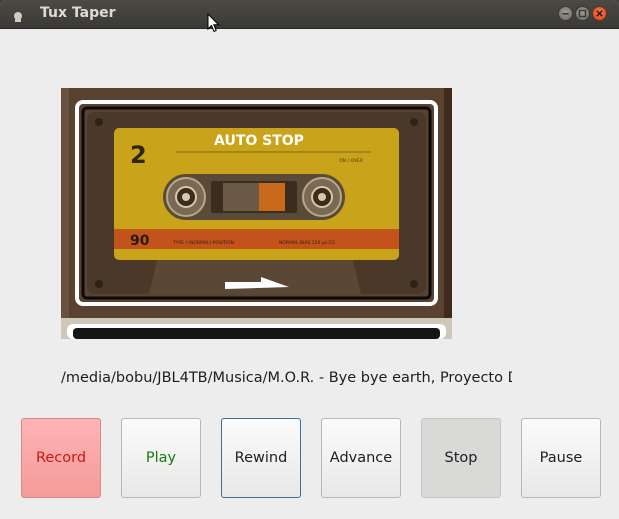  I want to click on minimize-icon, so click(565, 14).